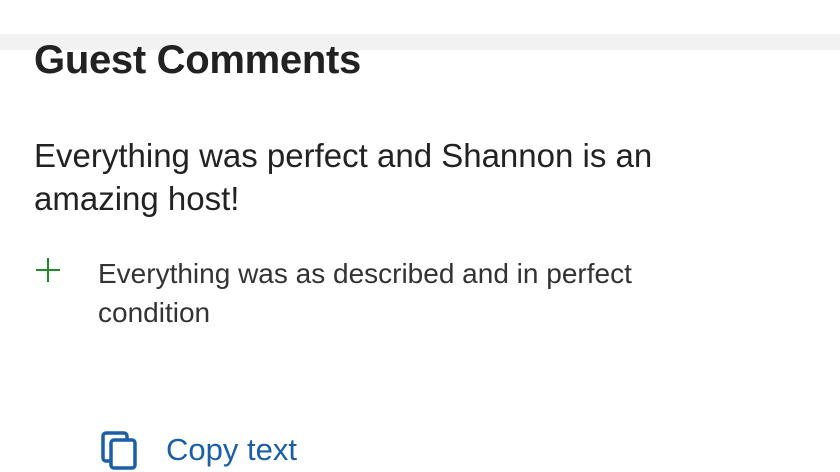 The image size is (840, 472). Describe the element at coordinates (197, 60) in the screenshot. I see `section-title: Guest Comments` at that location.